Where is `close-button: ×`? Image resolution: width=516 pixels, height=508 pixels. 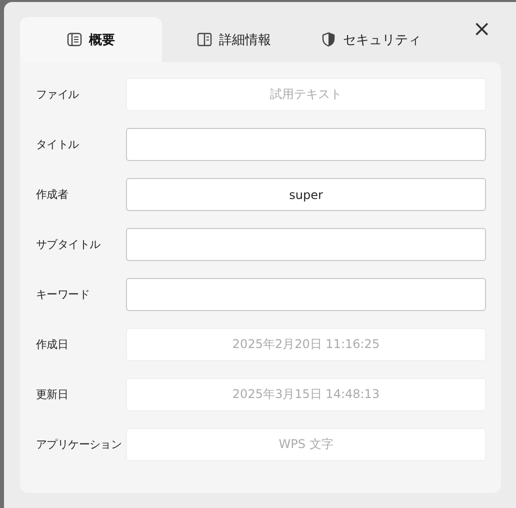 close-button: × is located at coordinates (481, 30).